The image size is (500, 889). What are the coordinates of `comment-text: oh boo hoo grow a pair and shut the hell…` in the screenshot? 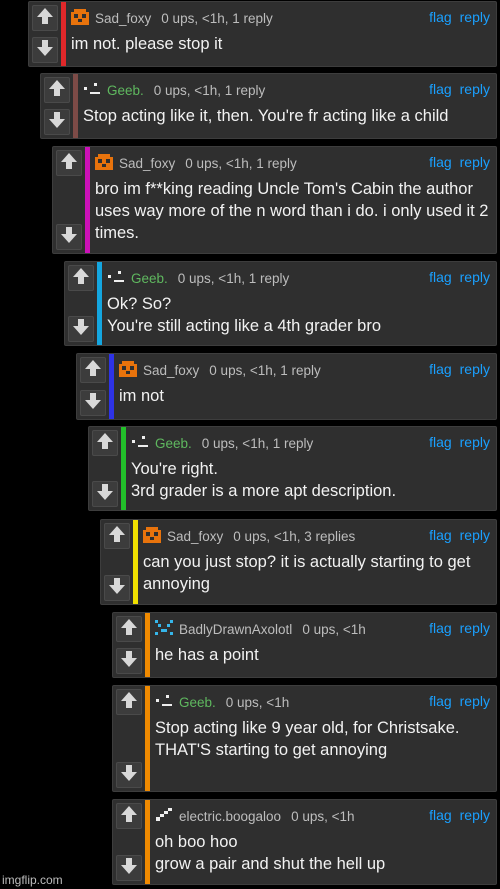 It's located at (270, 853).